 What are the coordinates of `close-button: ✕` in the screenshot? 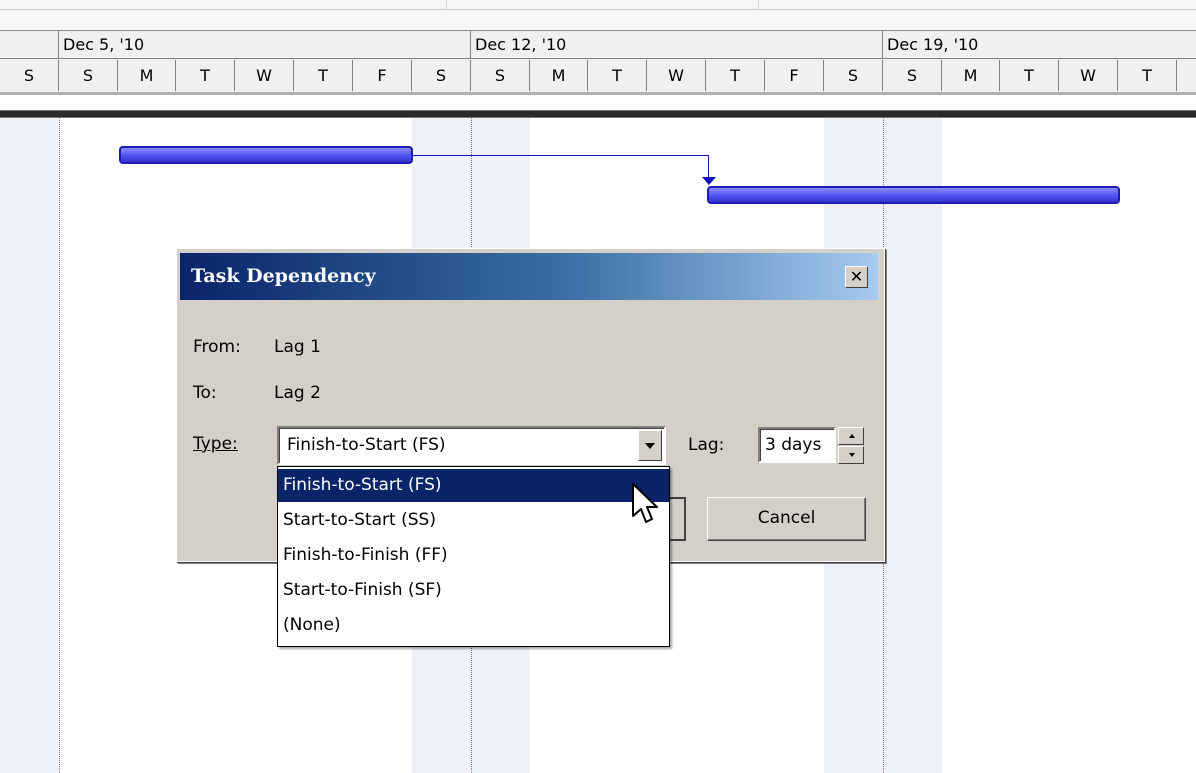 It's located at (856, 277).